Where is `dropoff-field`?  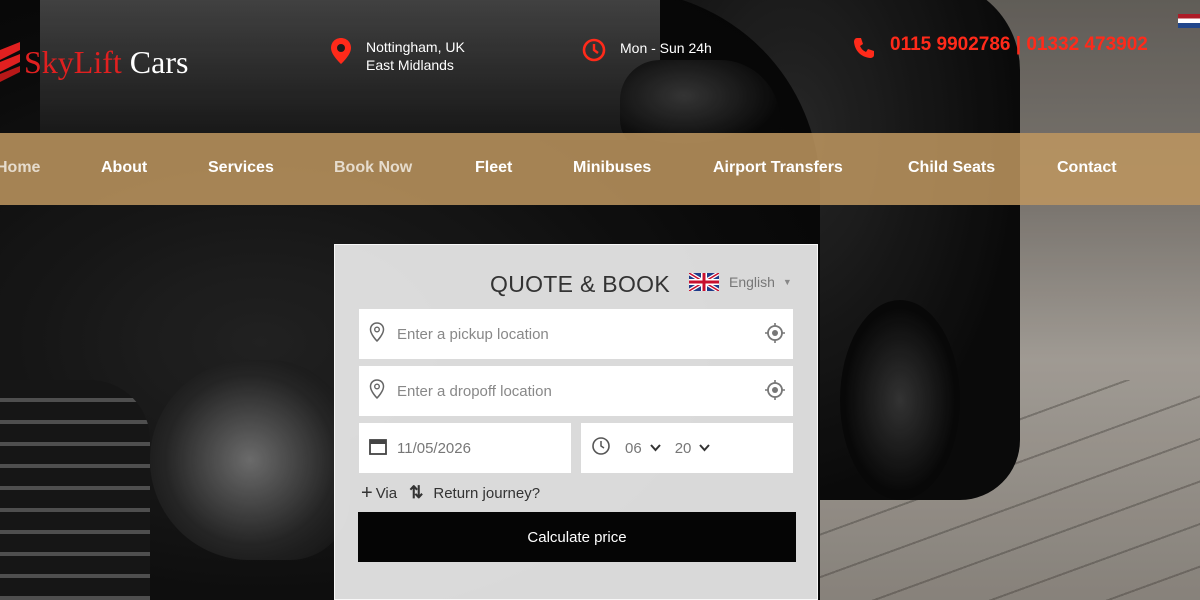
dropoff-field is located at coordinates (576, 391).